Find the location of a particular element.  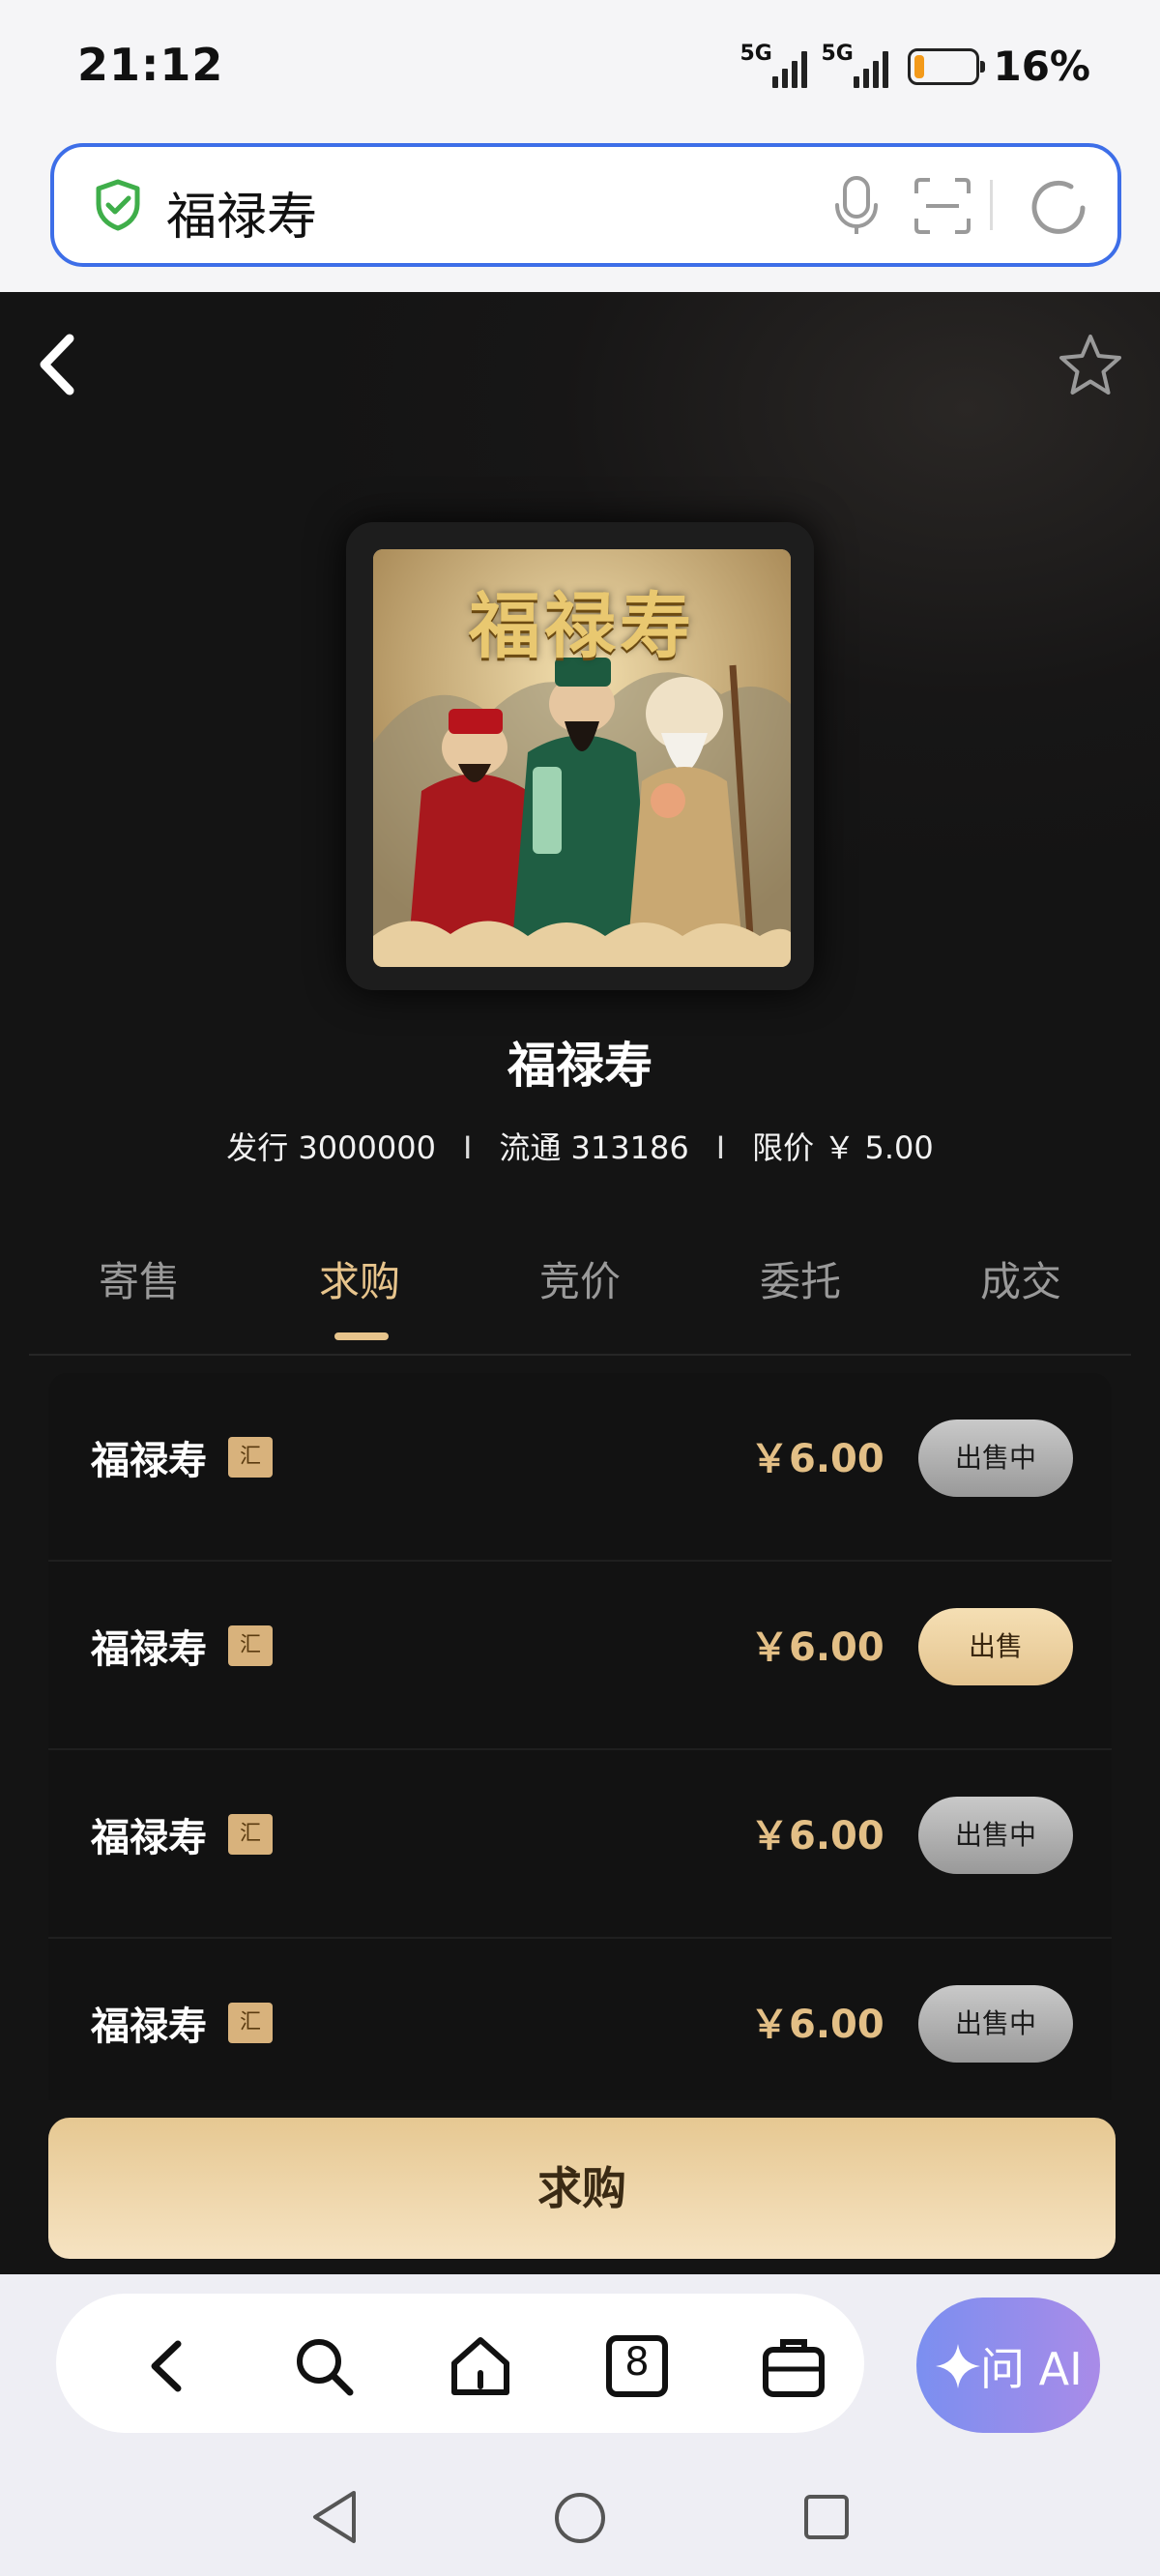

system-home-icon is located at coordinates (580, 2518).